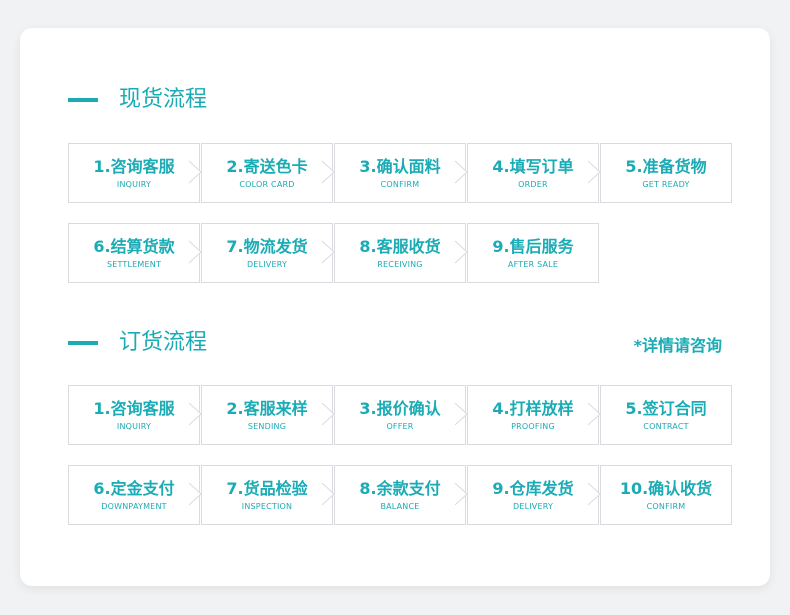  What do you see at coordinates (400, 488) in the screenshot?
I see `step-title: 8.余款支付` at bounding box center [400, 488].